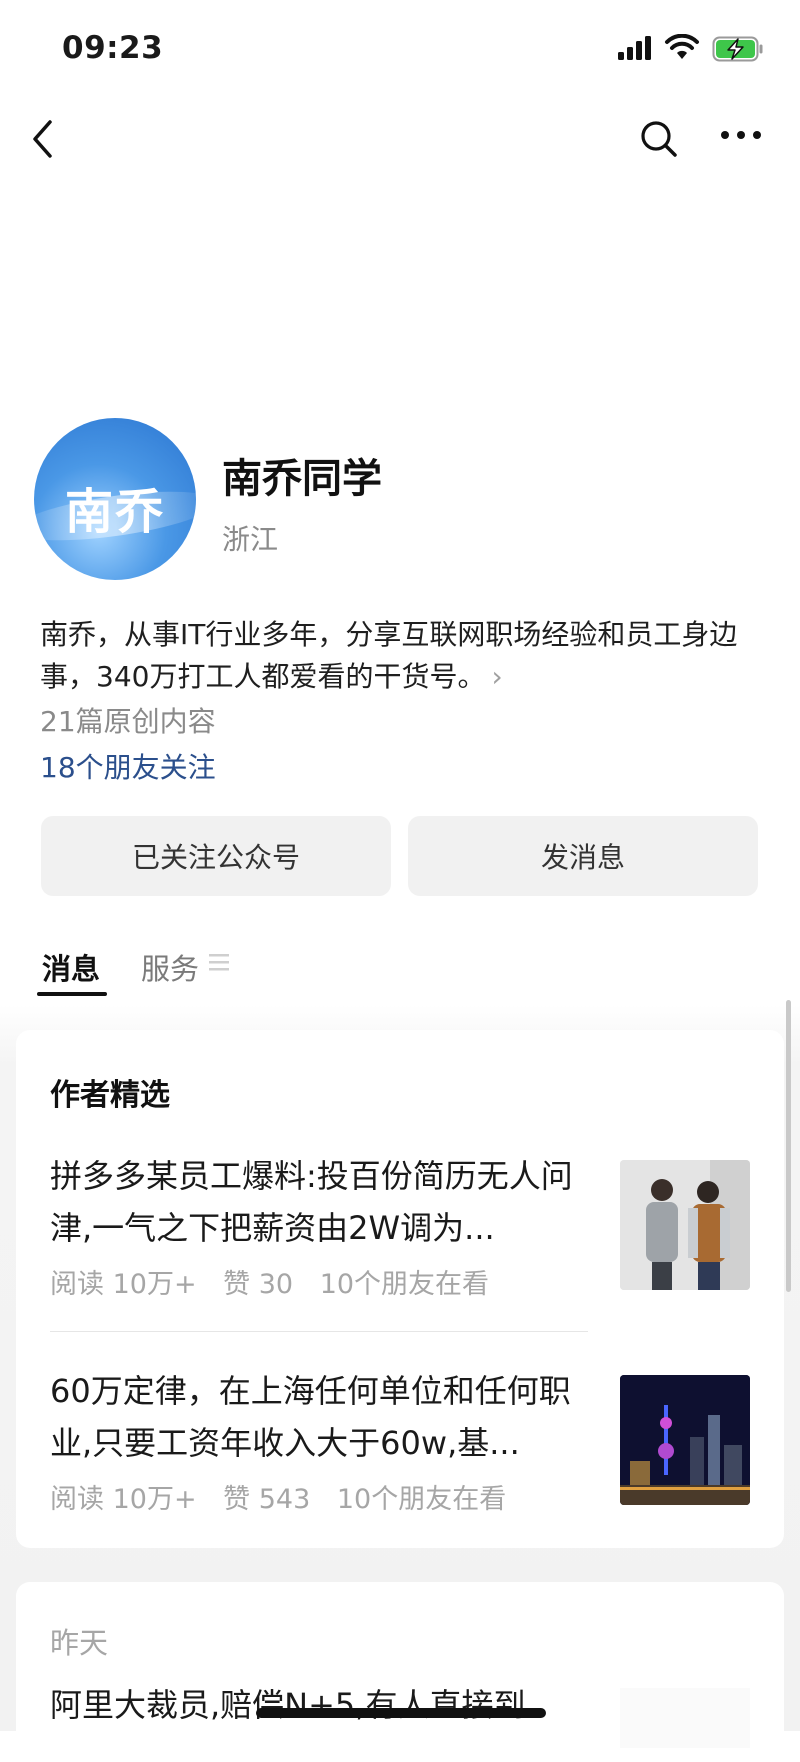  I want to click on two-men-photo, so click(685, 1225).